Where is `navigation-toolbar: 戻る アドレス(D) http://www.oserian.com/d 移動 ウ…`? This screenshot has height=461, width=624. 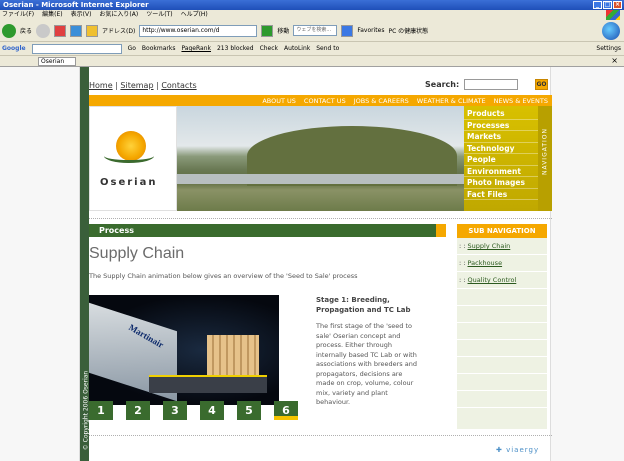 navigation-toolbar: 戻る アドレス(D) http://www.oserian.com/d 移動 ウ… is located at coordinates (312, 31).